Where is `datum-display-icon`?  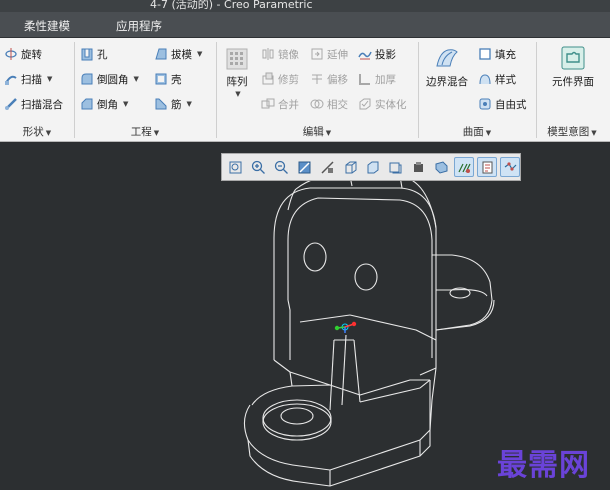
datum-display-icon is located at coordinates (442, 167).